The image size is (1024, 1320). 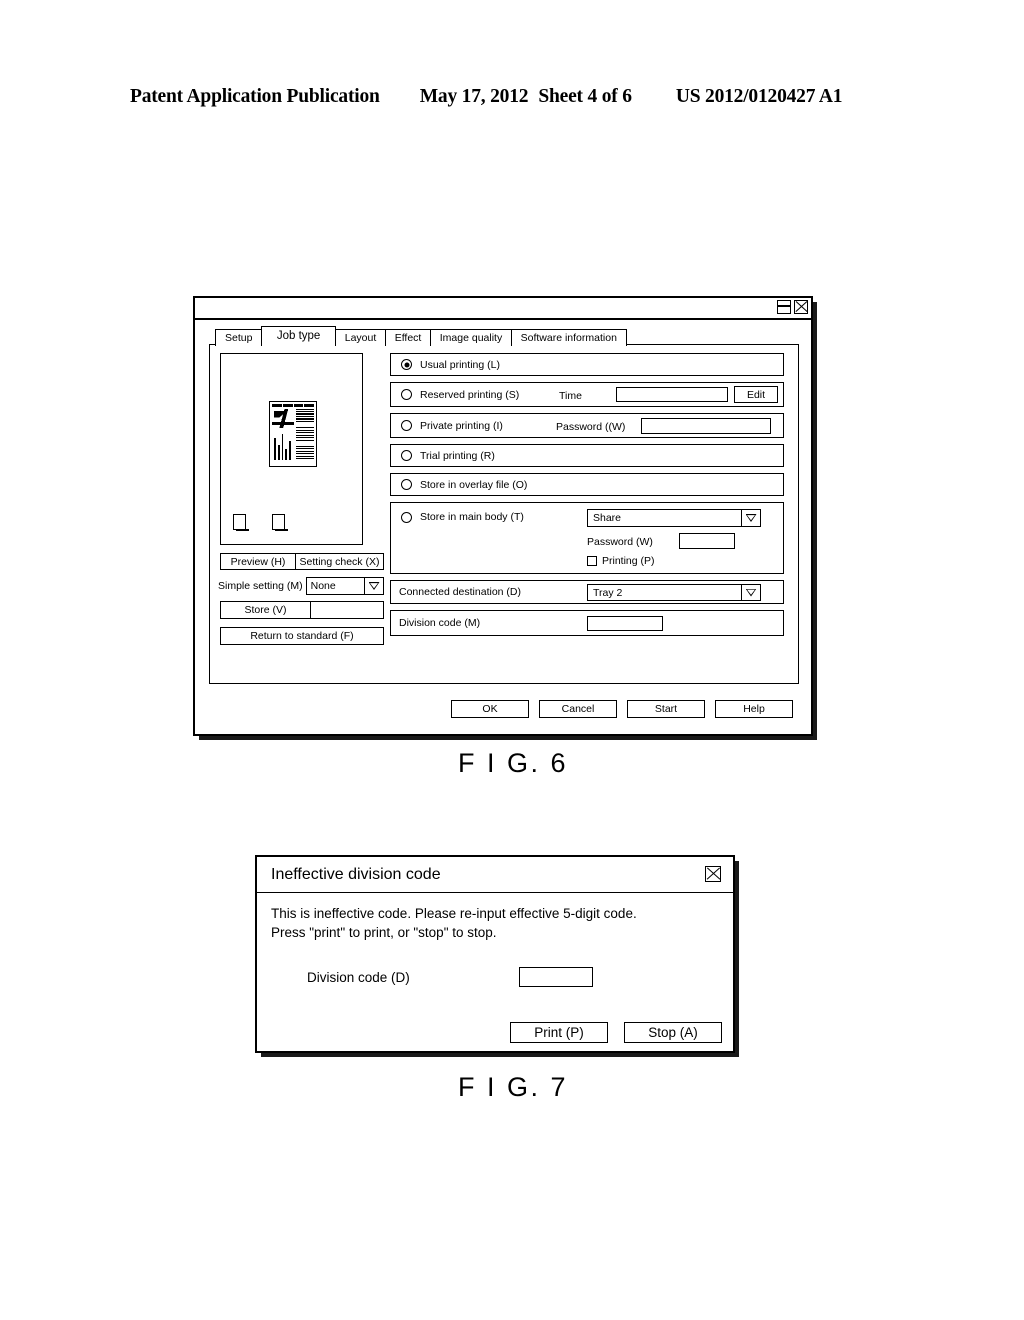 What do you see at coordinates (503, 309) in the screenshot?
I see `window-titlebar` at bounding box center [503, 309].